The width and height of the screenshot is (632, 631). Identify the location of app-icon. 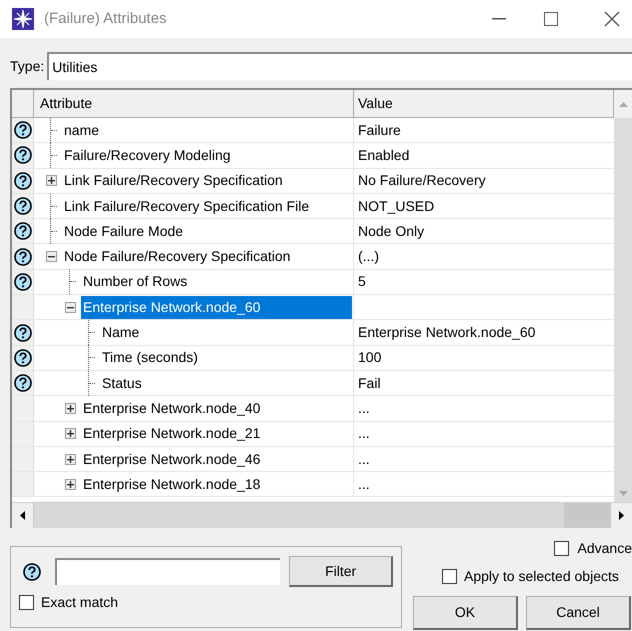
(23, 19).